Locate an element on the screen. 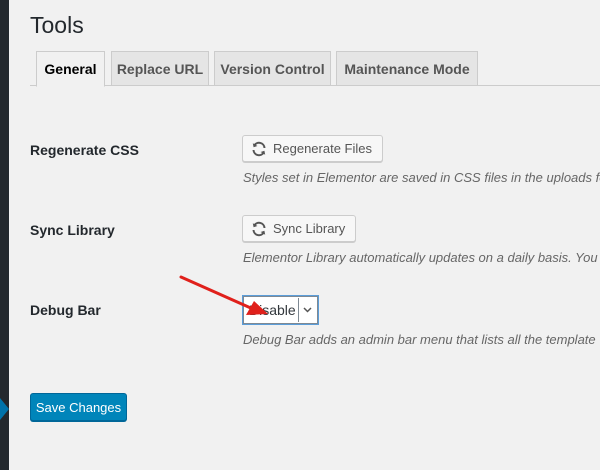 This screenshot has width=600, height=470. page-title: Tools is located at coordinates (57, 25).